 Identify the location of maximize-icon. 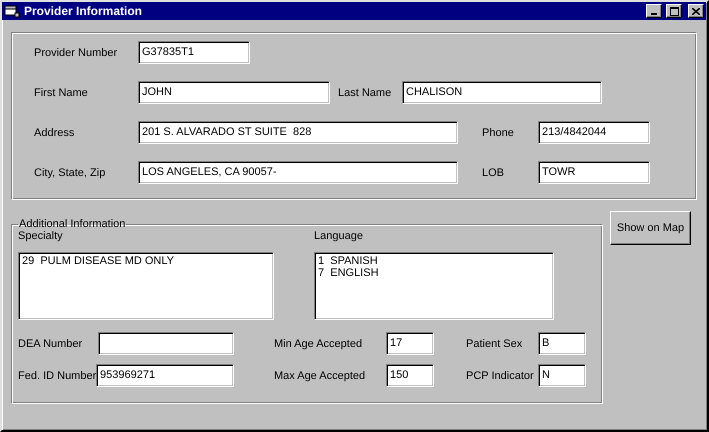
(674, 11).